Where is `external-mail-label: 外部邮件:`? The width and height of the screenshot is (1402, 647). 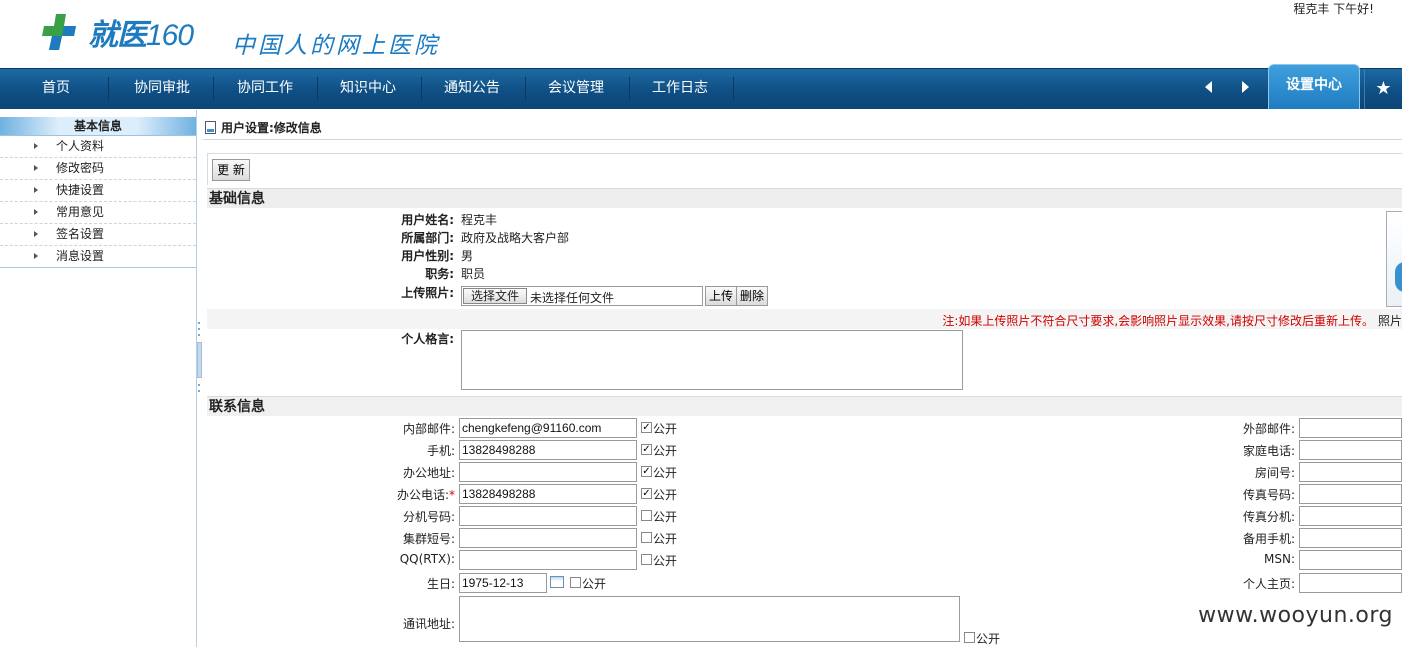 external-mail-label: 外部邮件: is located at coordinates (1268, 429).